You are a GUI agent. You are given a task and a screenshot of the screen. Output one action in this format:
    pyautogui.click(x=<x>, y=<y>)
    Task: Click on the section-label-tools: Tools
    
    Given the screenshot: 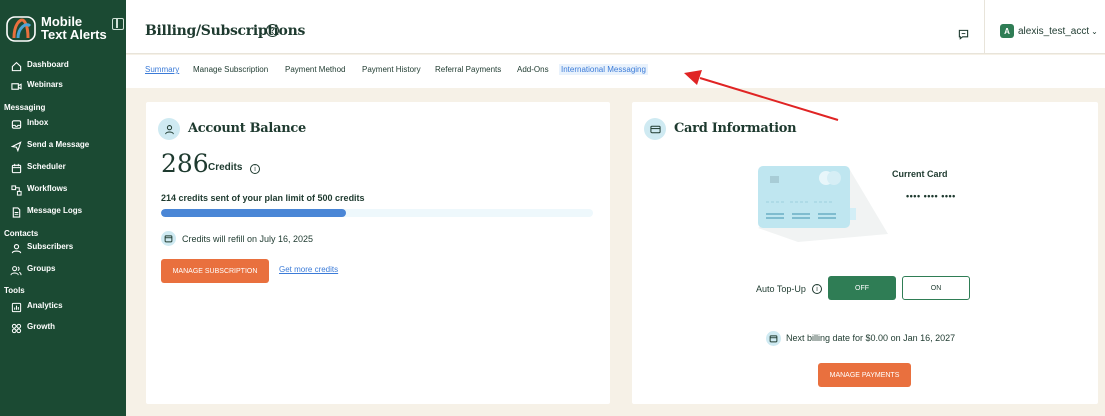 What is the action you would take?
    pyautogui.click(x=14, y=290)
    